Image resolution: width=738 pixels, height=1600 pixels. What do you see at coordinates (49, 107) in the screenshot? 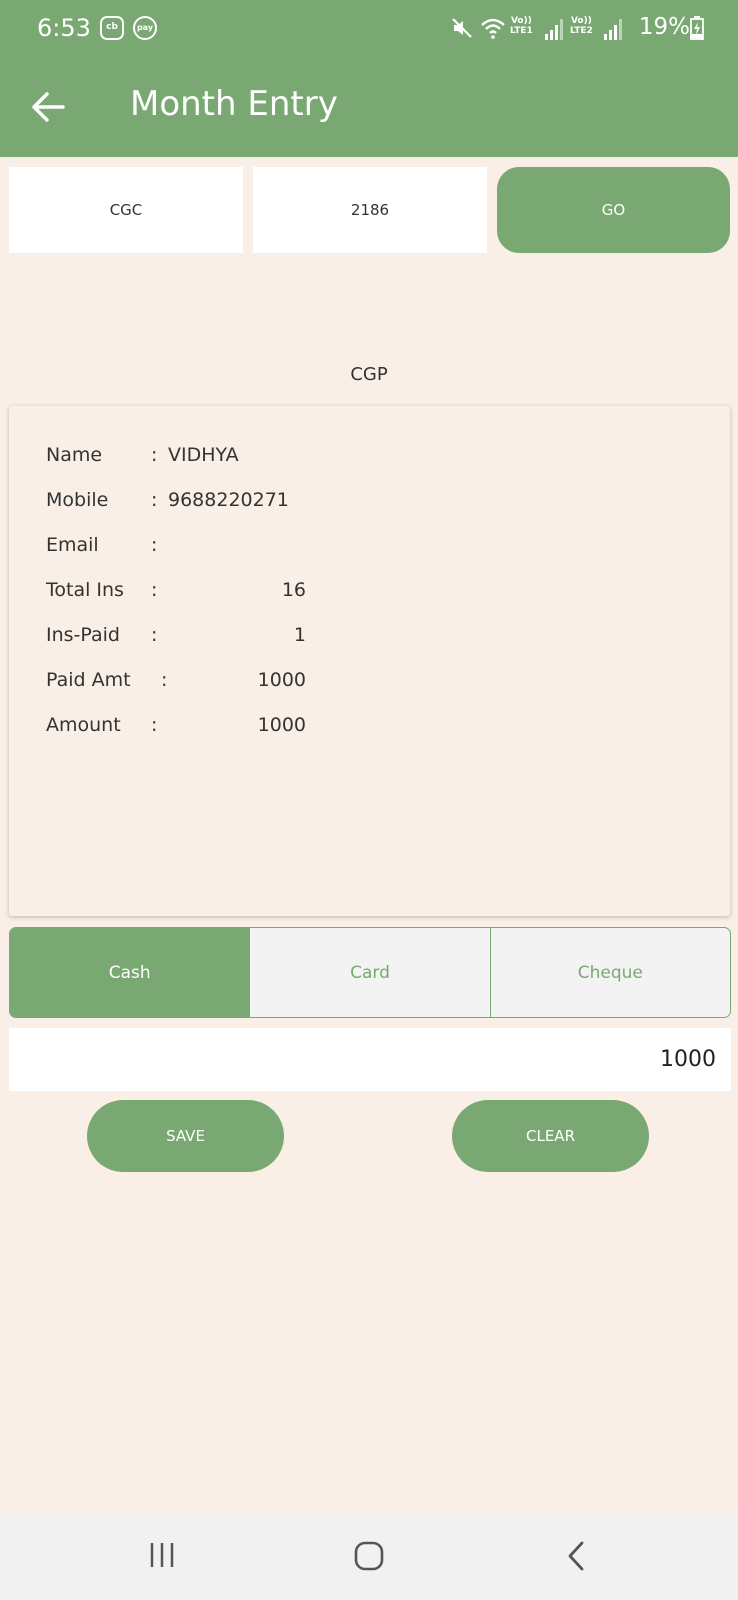
I see `back-arrow-icon` at bounding box center [49, 107].